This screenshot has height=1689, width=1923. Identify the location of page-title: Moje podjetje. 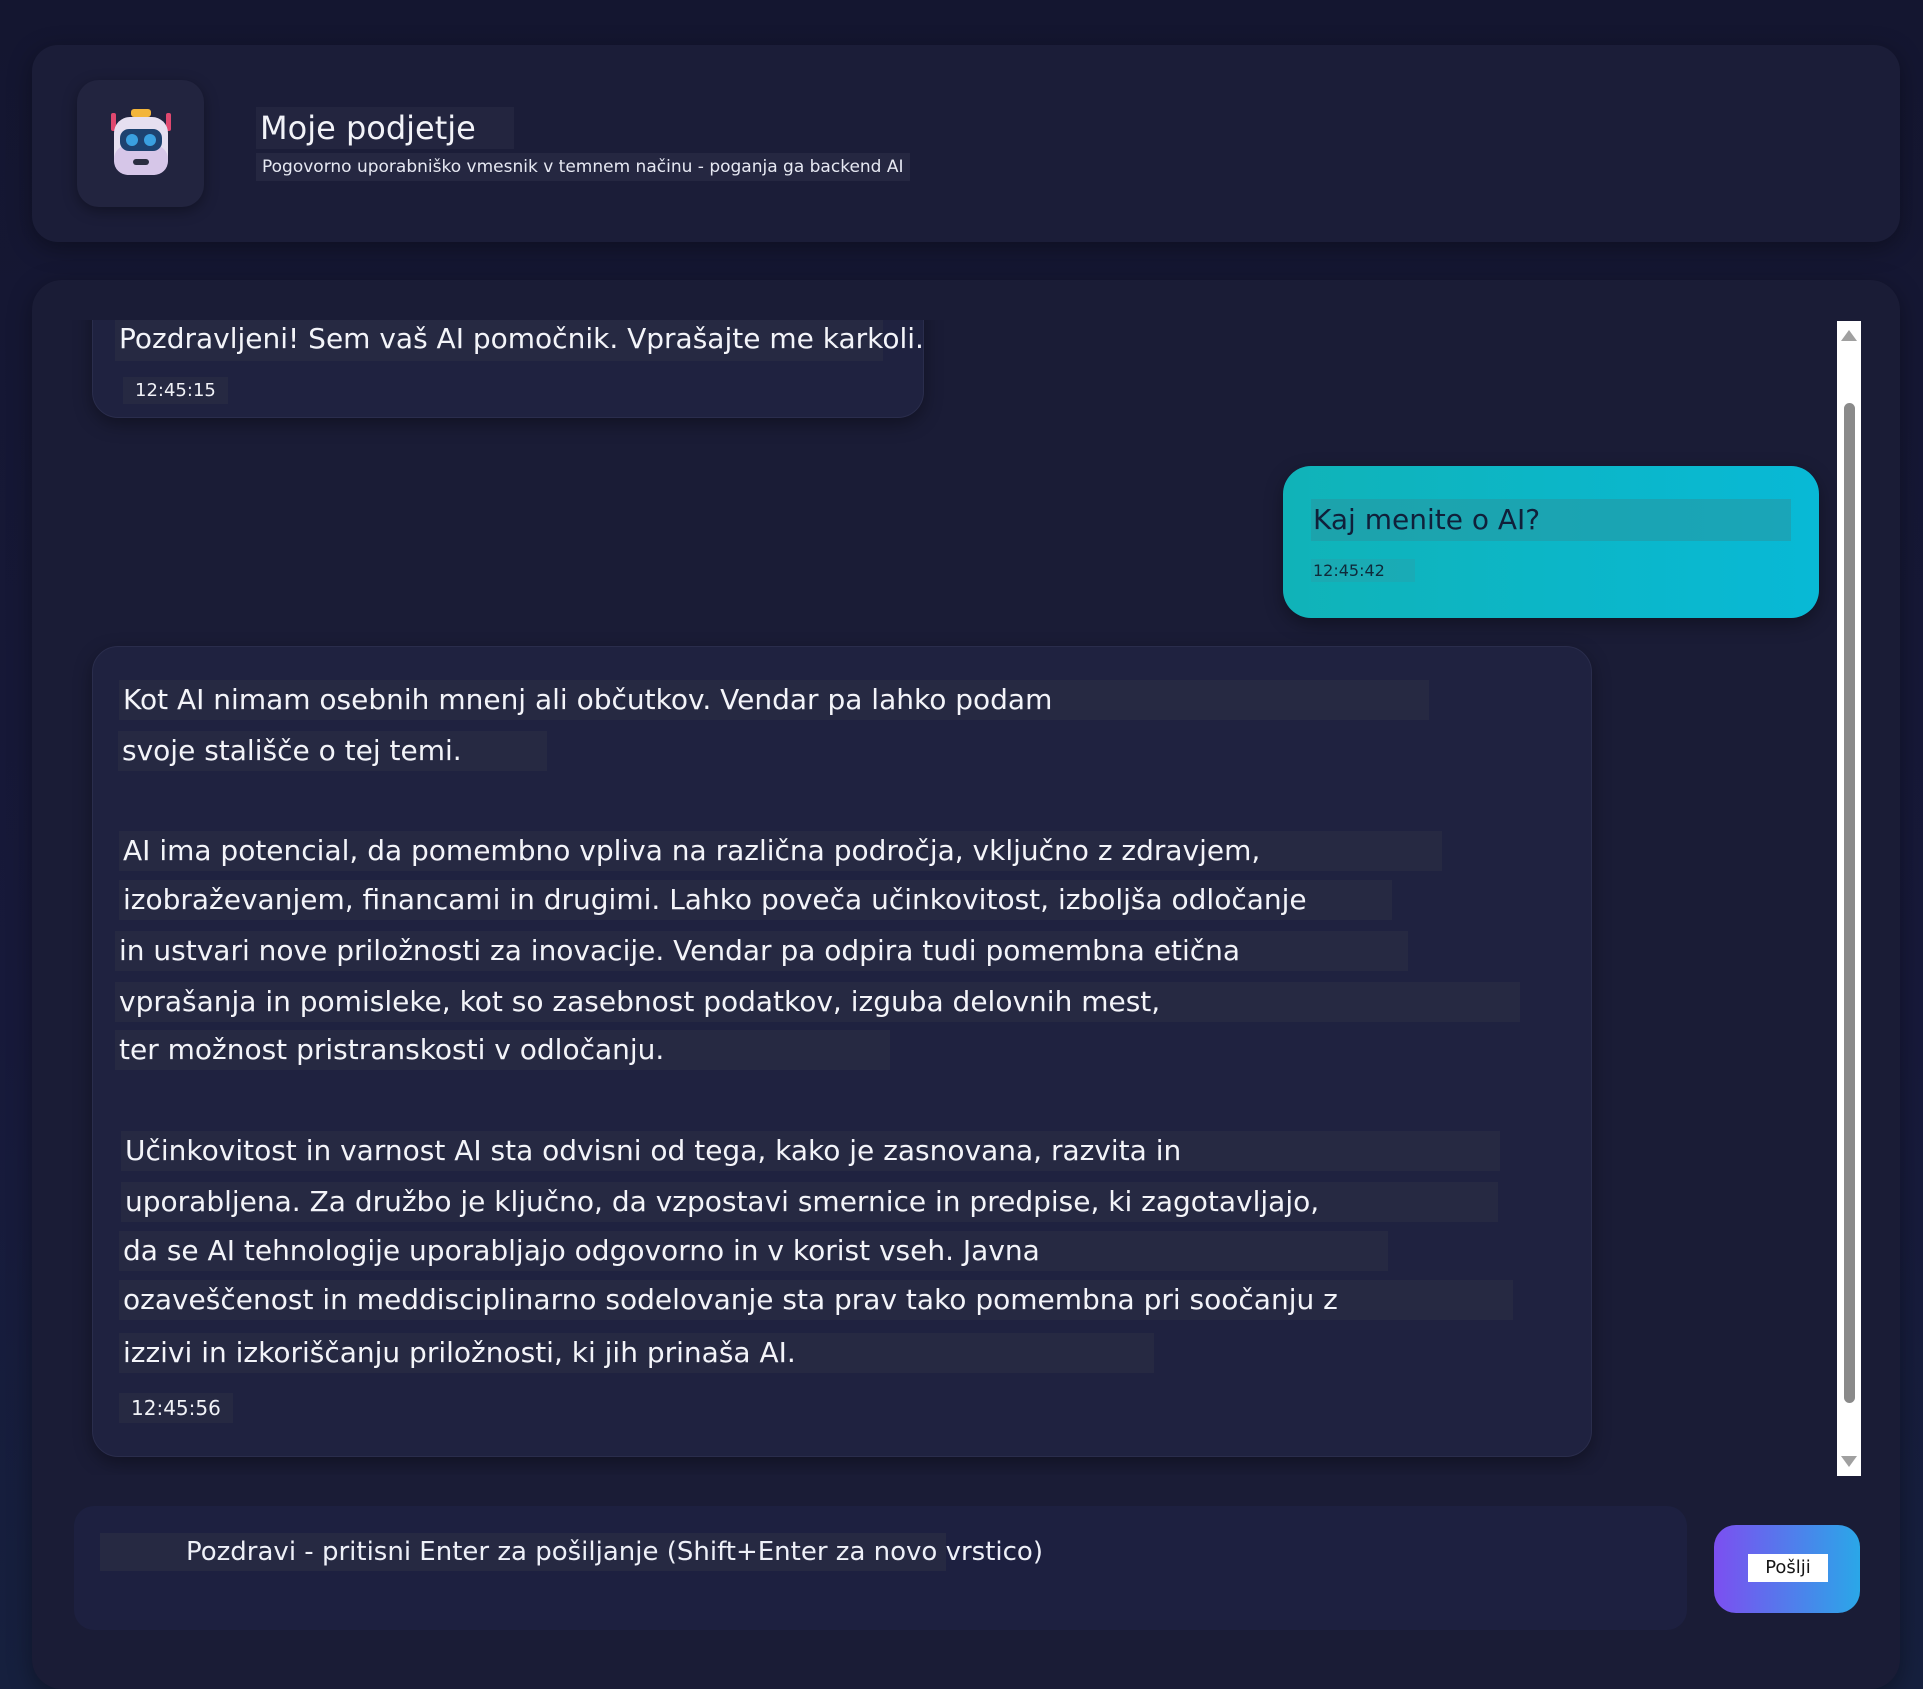
(385, 128).